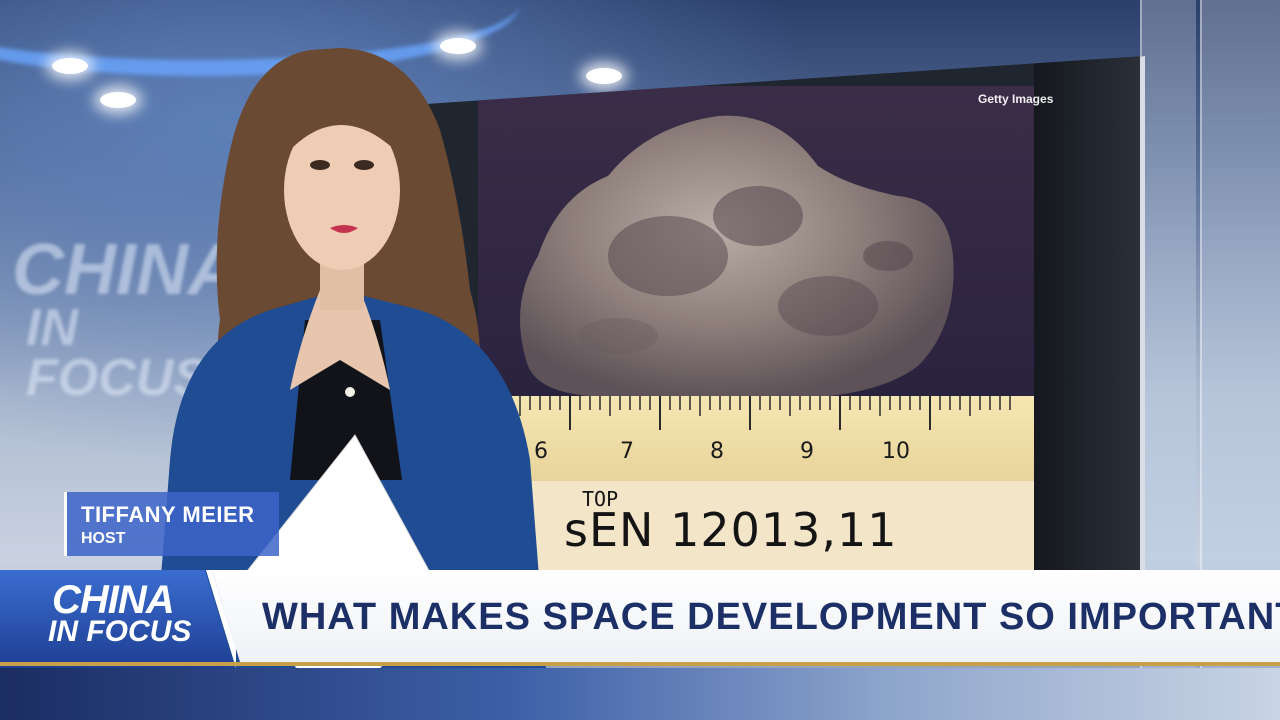 The width and height of the screenshot is (1280, 720). I want to click on image-credit: Getty Images, so click(1016, 99).